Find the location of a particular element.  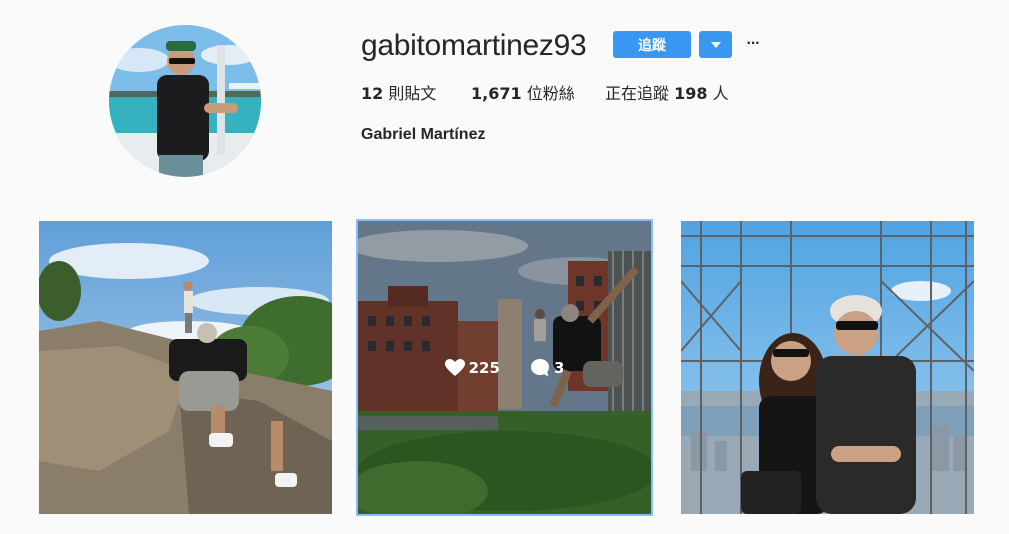

following-prefix: 正在追蹤 is located at coordinates (640, 93).